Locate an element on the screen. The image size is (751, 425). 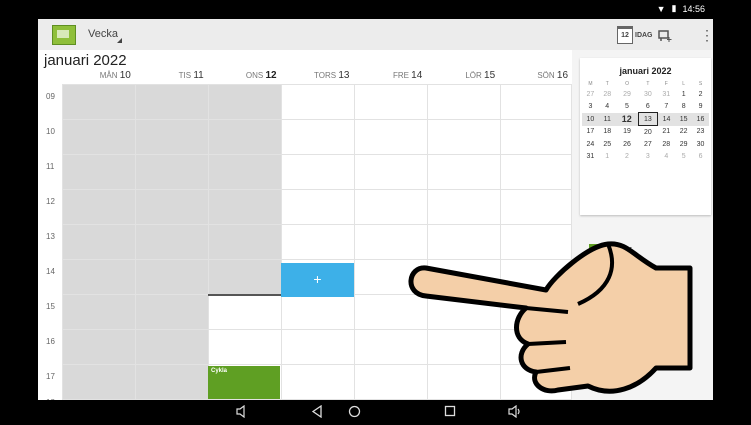
recents-icon is located at coordinates (450, 412).